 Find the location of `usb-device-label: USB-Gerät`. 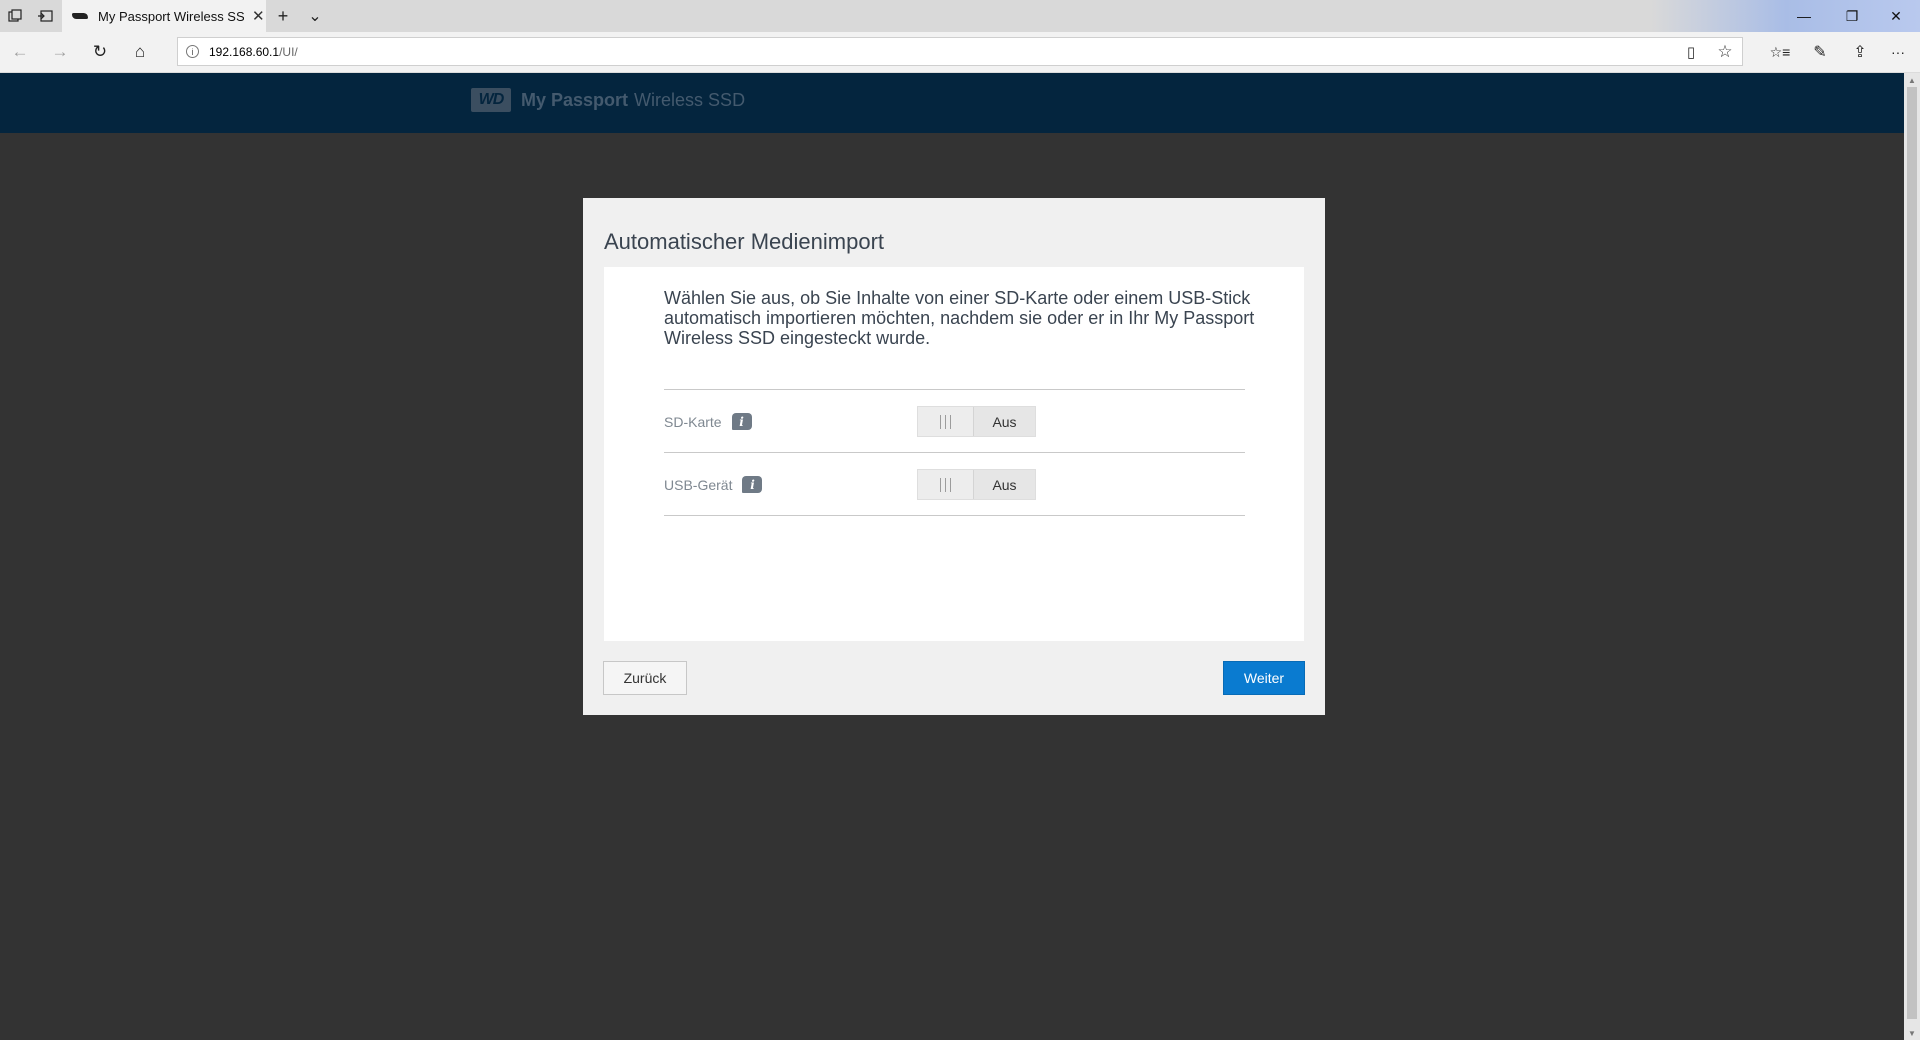

usb-device-label: USB-Gerät is located at coordinates (698, 484).